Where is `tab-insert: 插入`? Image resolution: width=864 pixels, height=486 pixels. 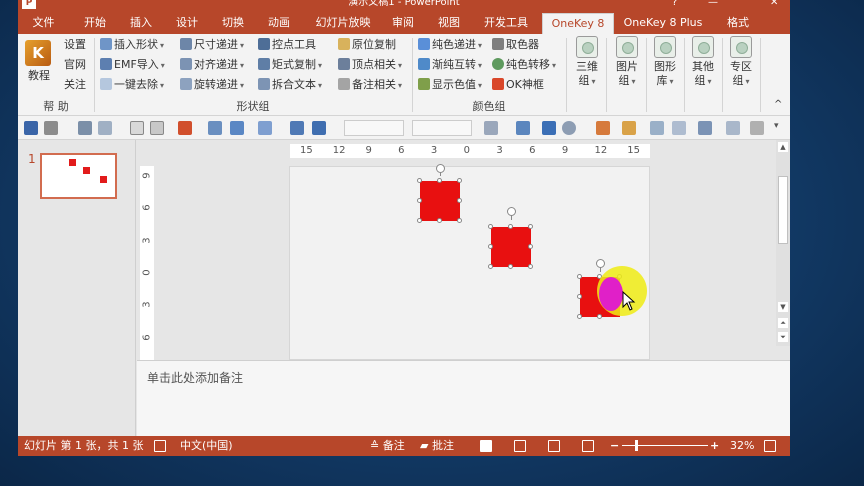 tab-insert: 插入 is located at coordinates (141, 23).